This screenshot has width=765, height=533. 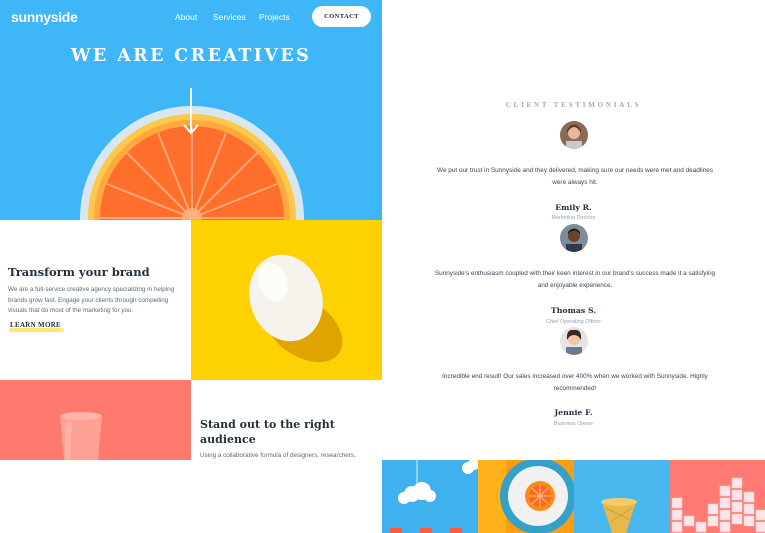 I want to click on testimonials-heading: CLIENT TESTIMONIALS, so click(x=573, y=105).